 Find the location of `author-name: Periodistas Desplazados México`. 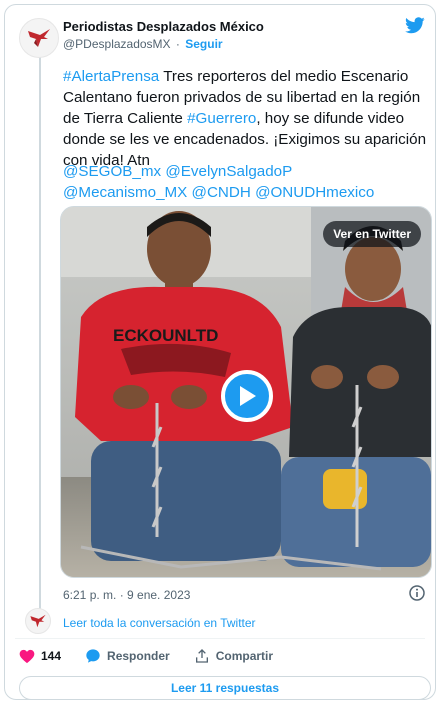

author-name: Periodistas Desplazados México is located at coordinates (163, 26).